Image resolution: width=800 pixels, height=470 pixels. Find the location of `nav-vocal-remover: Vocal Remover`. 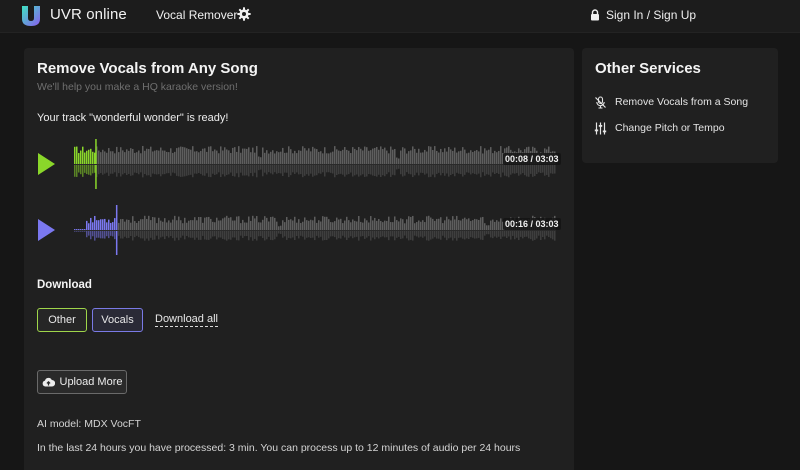

nav-vocal-remover: Vocal Remover is located at coordinates (196, 15).